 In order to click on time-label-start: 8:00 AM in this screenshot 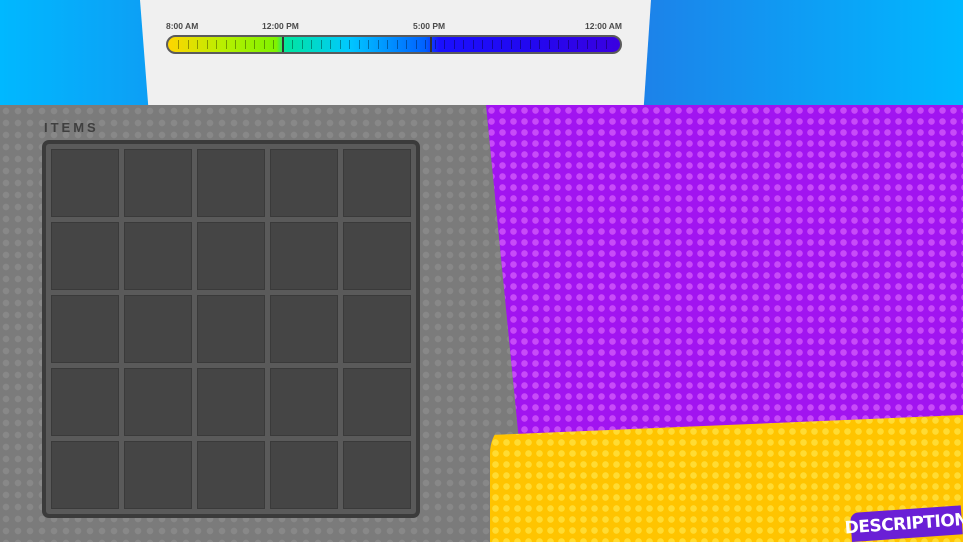, I will do `click(182, 26)`.